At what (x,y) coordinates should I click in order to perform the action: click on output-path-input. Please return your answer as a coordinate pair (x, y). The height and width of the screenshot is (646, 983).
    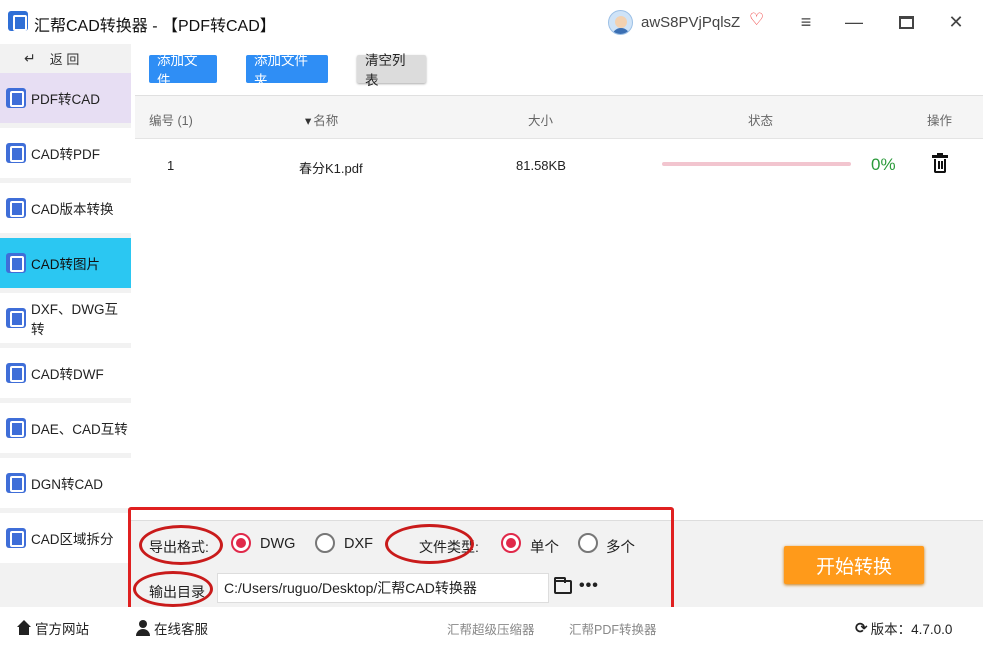
    Looking at the image, I should click on (383, 588).